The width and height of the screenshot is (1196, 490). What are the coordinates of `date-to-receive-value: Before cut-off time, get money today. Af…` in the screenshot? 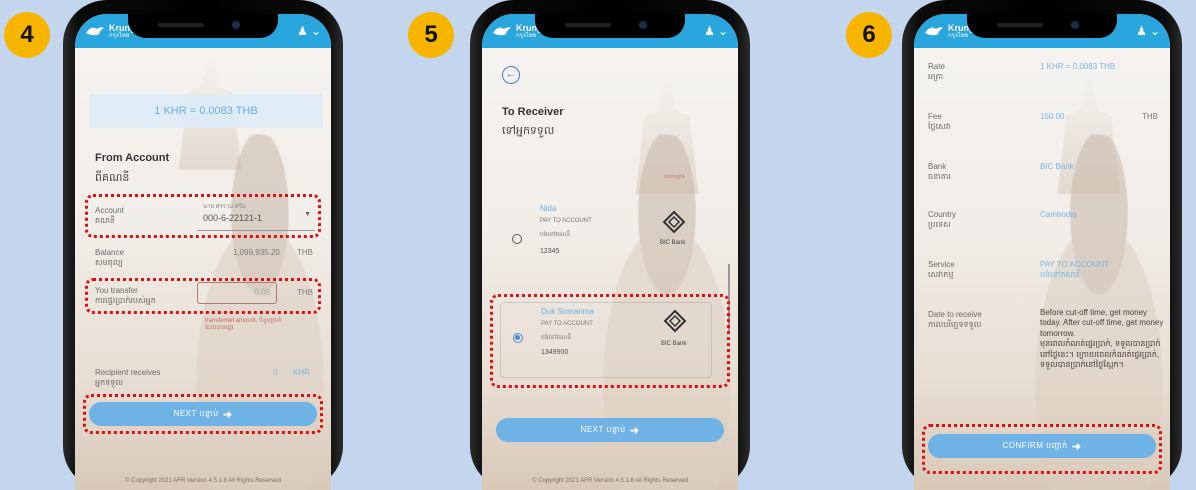 It's located at (1102, 338).